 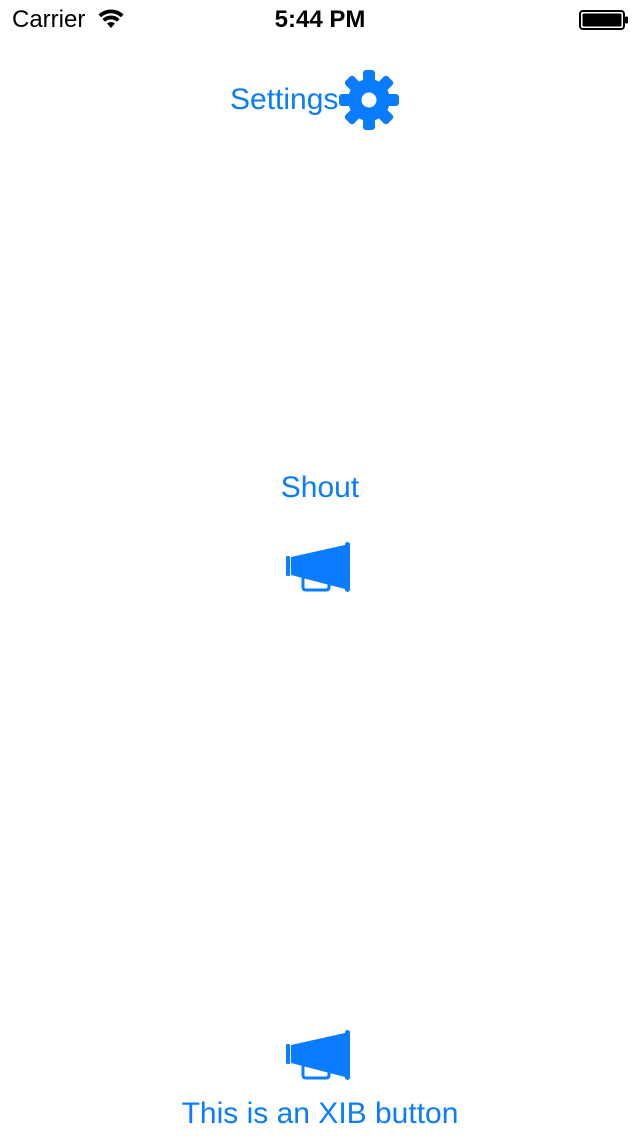 I want to click on settings-button: Settings, so click(x=321, y=100).